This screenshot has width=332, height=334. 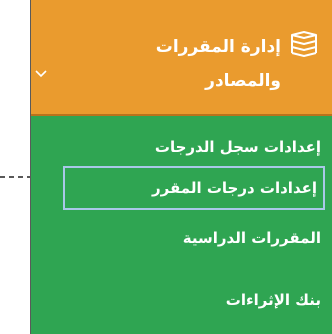 What do you see at coordinates (41, 74) in the screenshot?
I see `chevron-down-icon` at bounding box center [41, 74].